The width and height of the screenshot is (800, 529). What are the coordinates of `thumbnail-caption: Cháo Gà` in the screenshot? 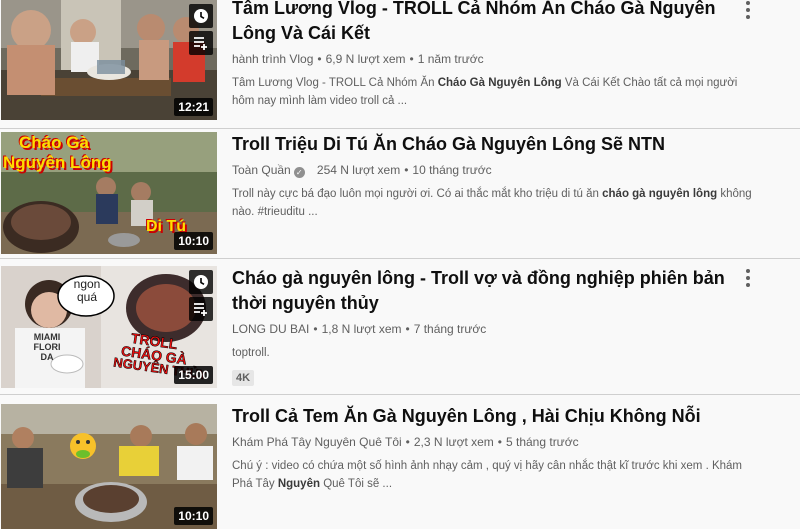 It's located at (54, 142).